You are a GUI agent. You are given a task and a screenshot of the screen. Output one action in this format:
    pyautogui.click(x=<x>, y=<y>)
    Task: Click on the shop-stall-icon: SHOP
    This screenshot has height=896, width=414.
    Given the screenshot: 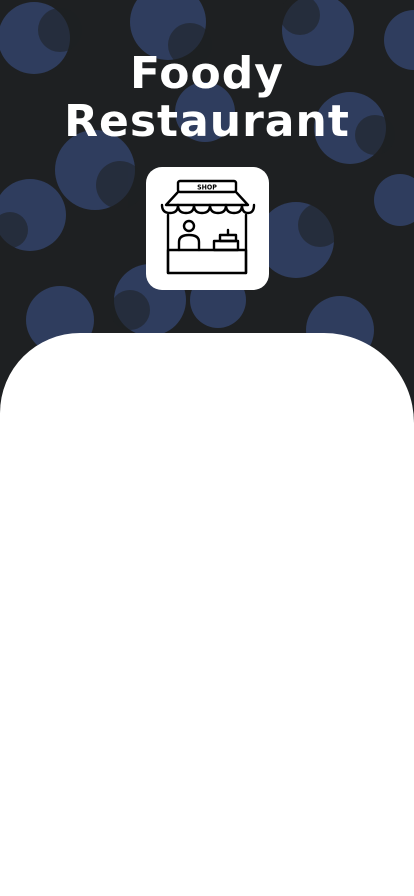 What is the action you would take?
    pyautogui.click(x=208, y=227)
    